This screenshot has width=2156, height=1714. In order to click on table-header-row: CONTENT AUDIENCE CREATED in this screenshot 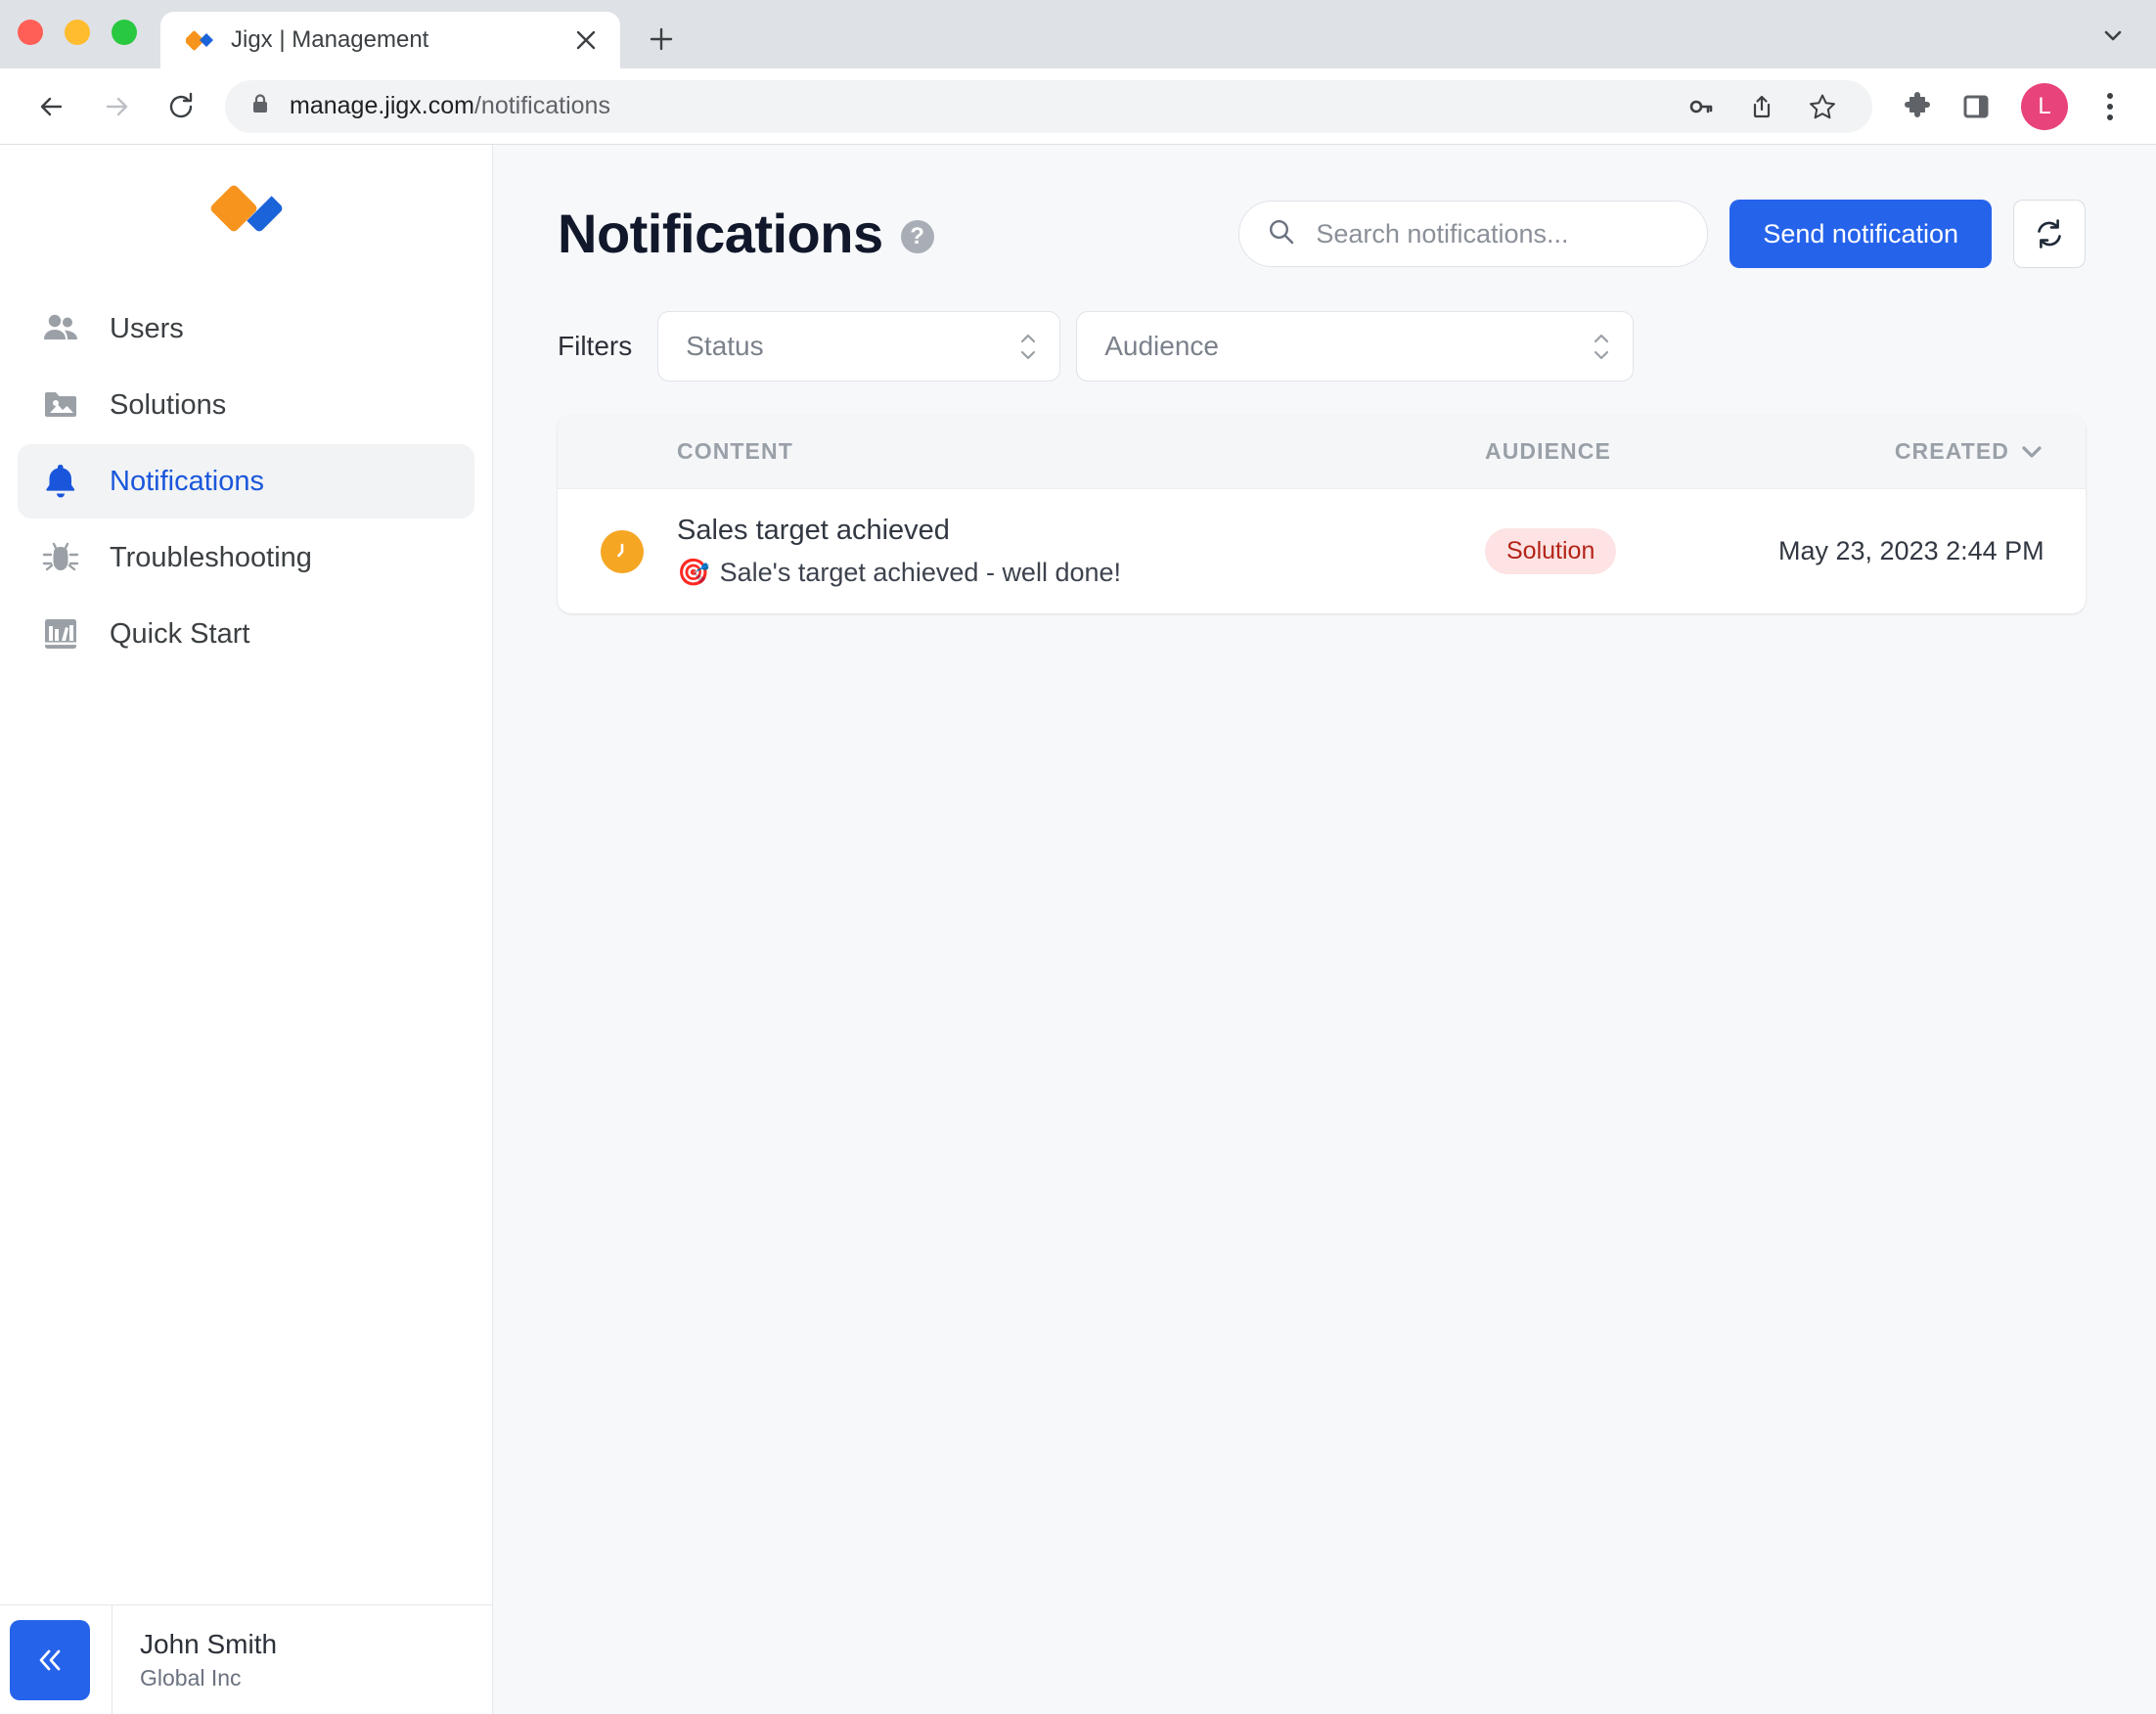, I will do `click(1322, 452)`.